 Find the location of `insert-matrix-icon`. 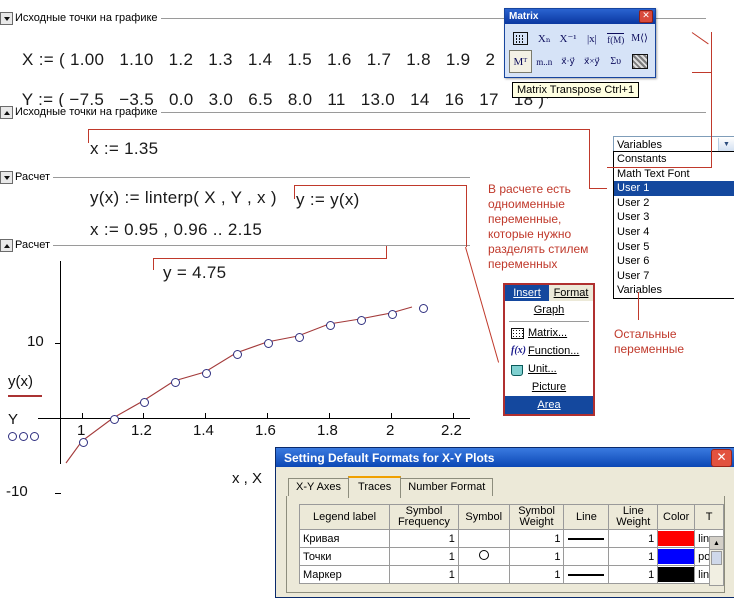

insert-matrix-icon is located at coordinates (520, 38).